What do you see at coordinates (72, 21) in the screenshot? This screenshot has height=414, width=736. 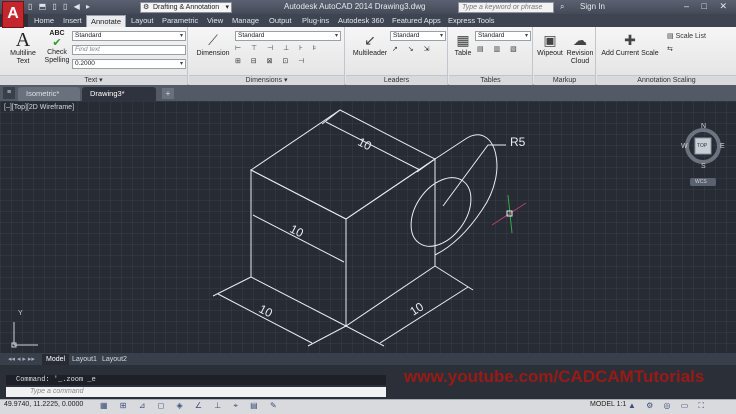 I see `tab-insert: Insert` at bounding box center [72, 21].